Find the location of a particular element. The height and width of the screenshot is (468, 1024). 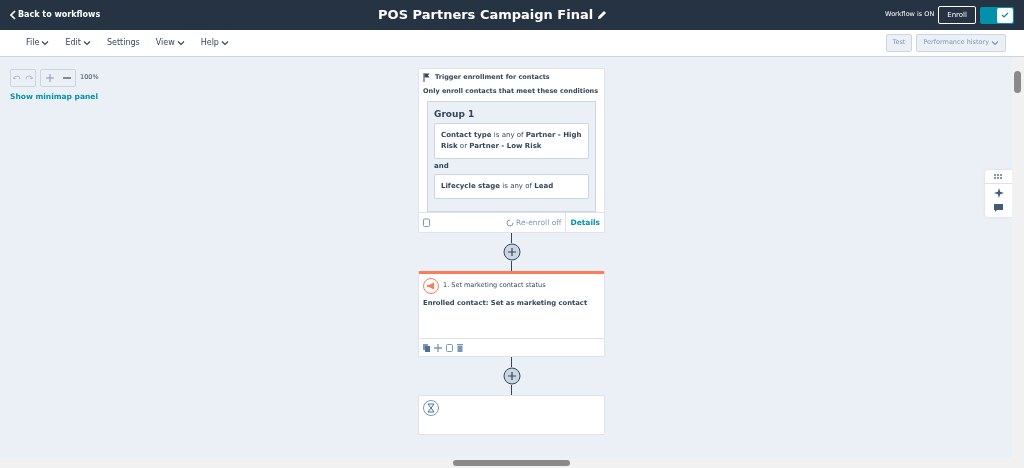

copy-icon is located at coordinates (426, 347).